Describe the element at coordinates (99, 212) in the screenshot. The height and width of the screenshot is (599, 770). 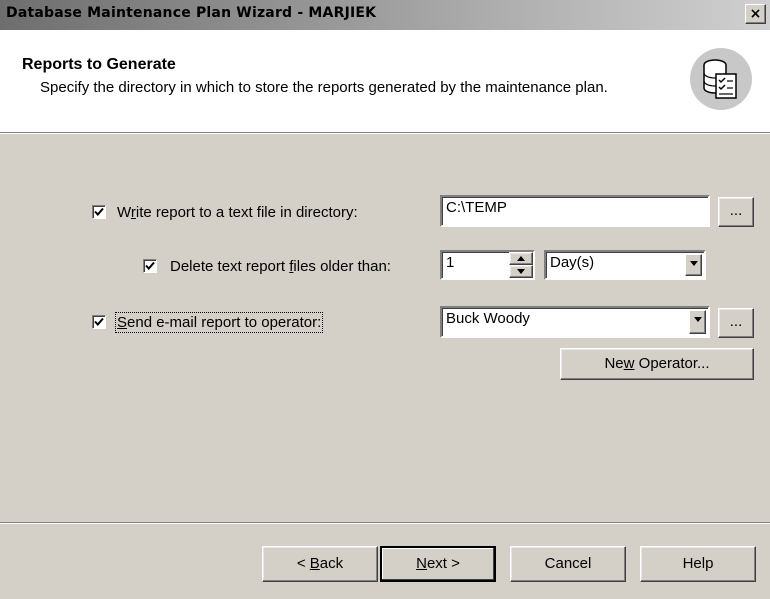
I see `write-report-checkbox` at that location.